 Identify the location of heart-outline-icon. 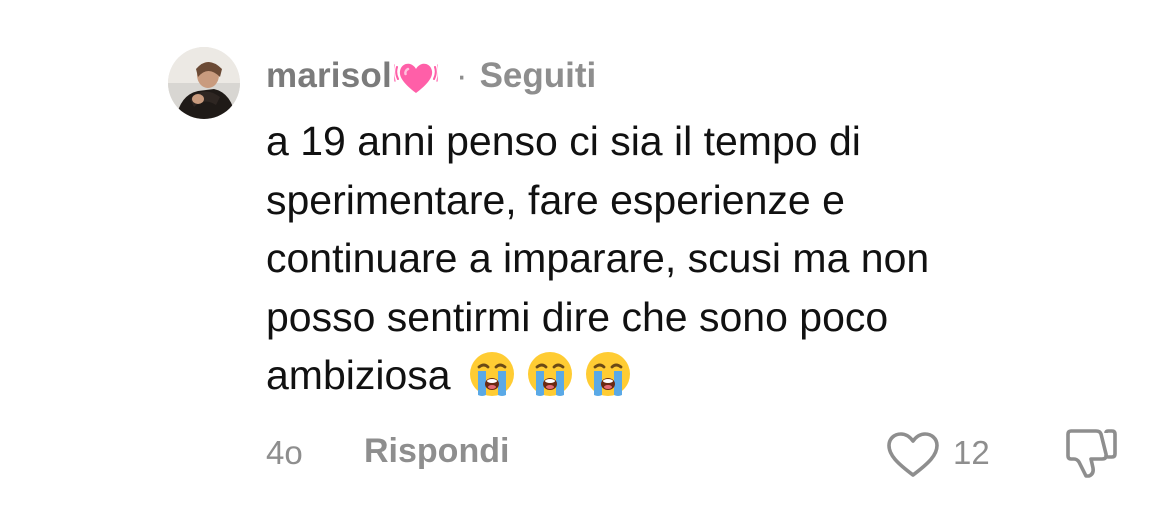
(913, 454).